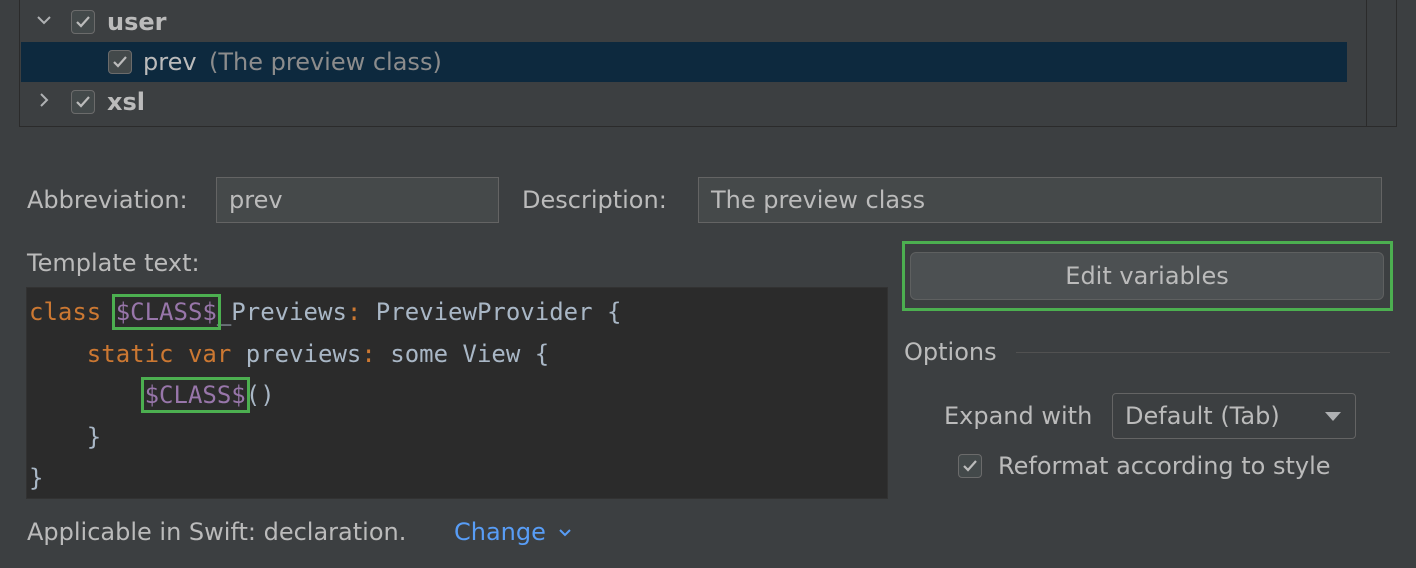 Image resolution: width=1416 pixels, height=568 pixels. What do you see at coordinates (500, 532) in the screenshot?
I see `change-link-label: Change` at bounding box center [500, 532].